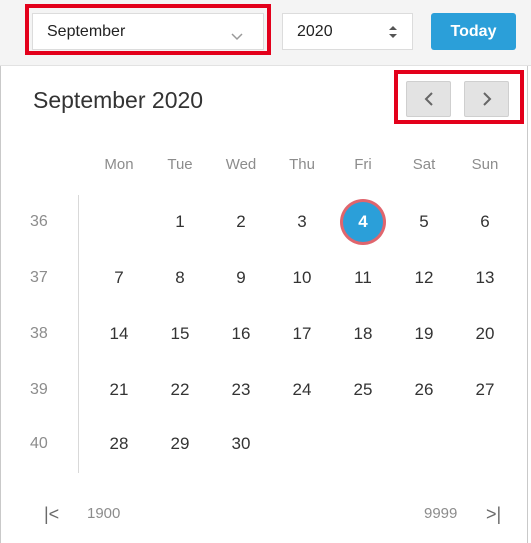 The height and width of the screenshot is (543, 531). Describe the element at coordinates (363, 278) in the screenshot. I see `day-cell: 11` at that location.